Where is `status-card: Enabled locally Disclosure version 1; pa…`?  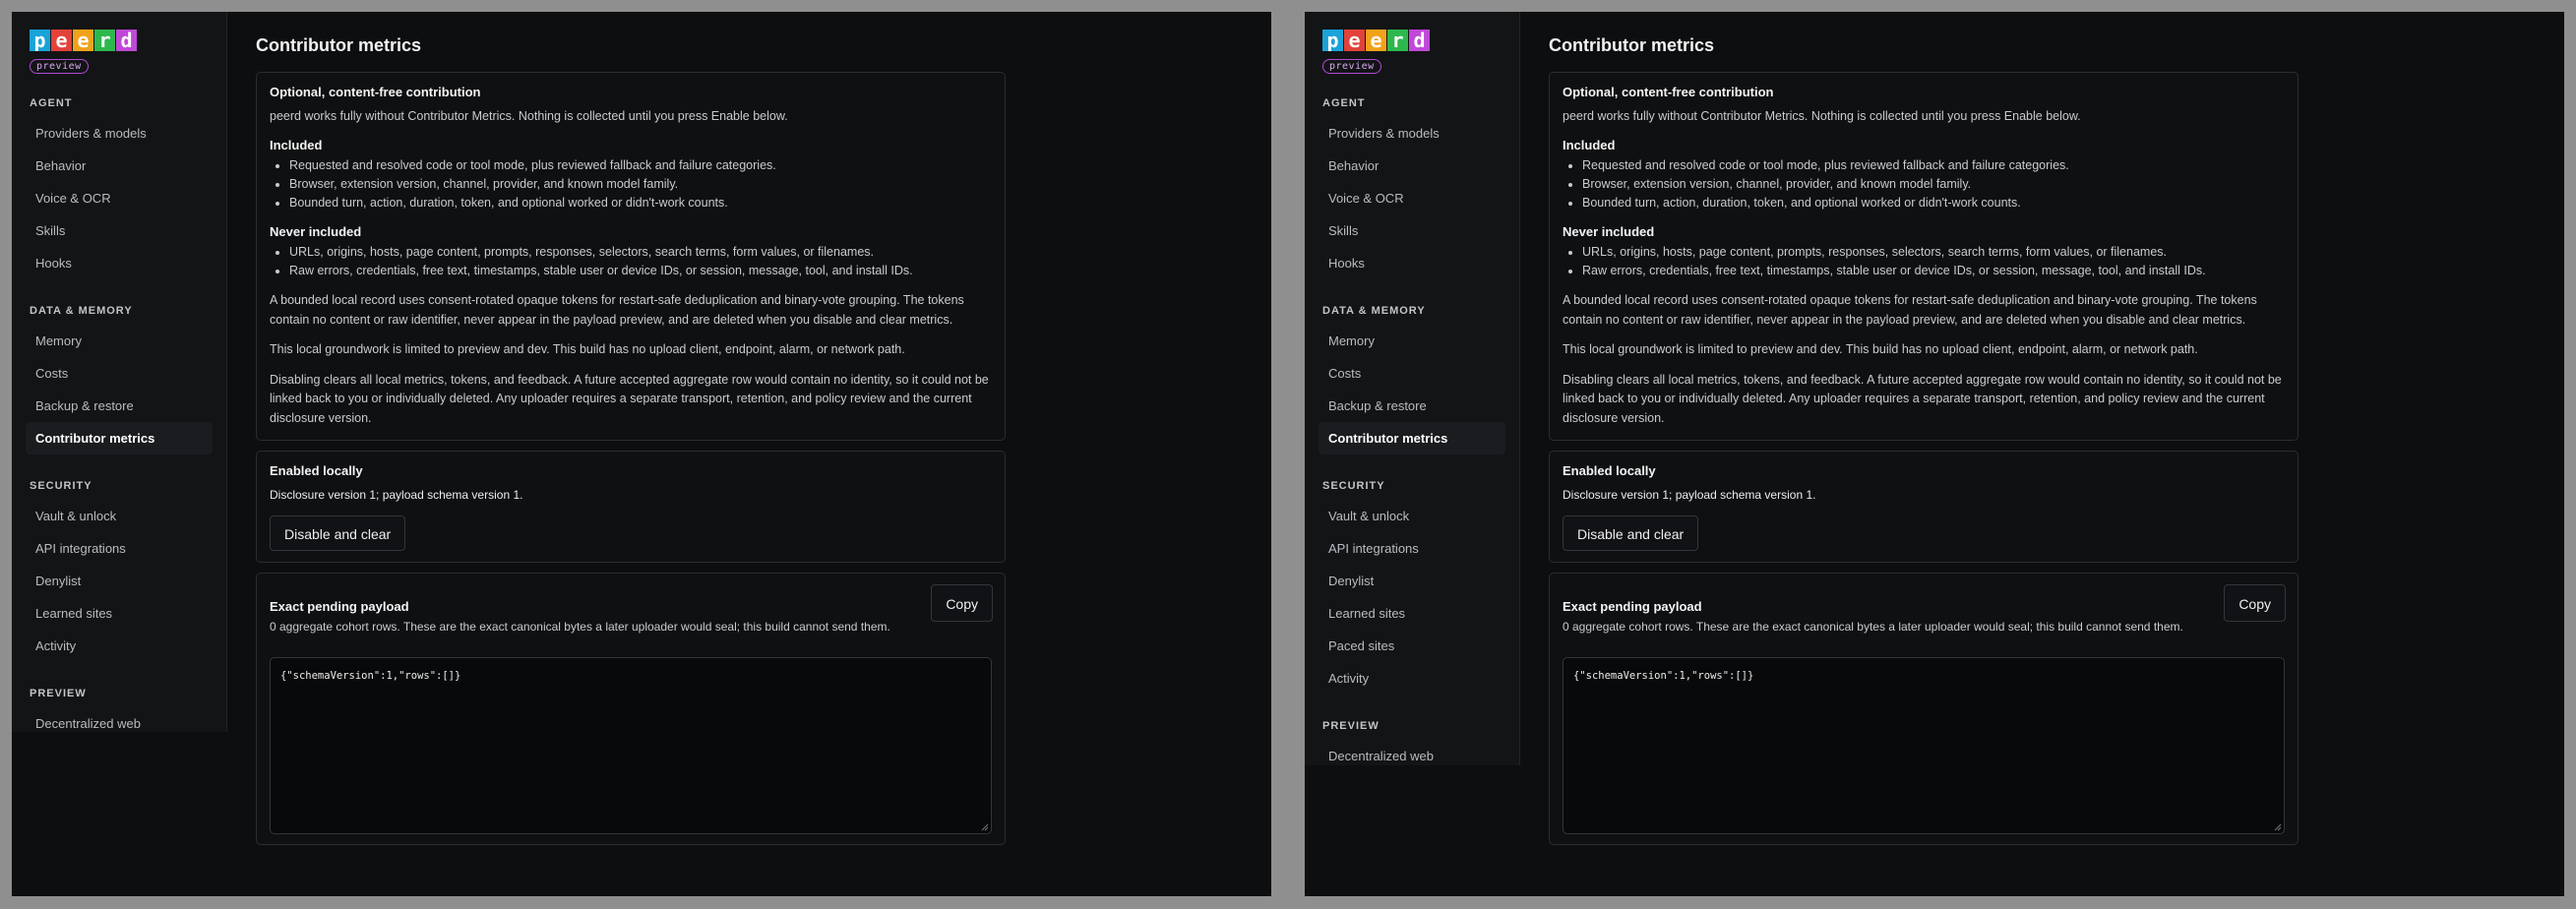
status-card: Enabled locally Disclosure version 1; pa… is located at coordinates (1924, 507).